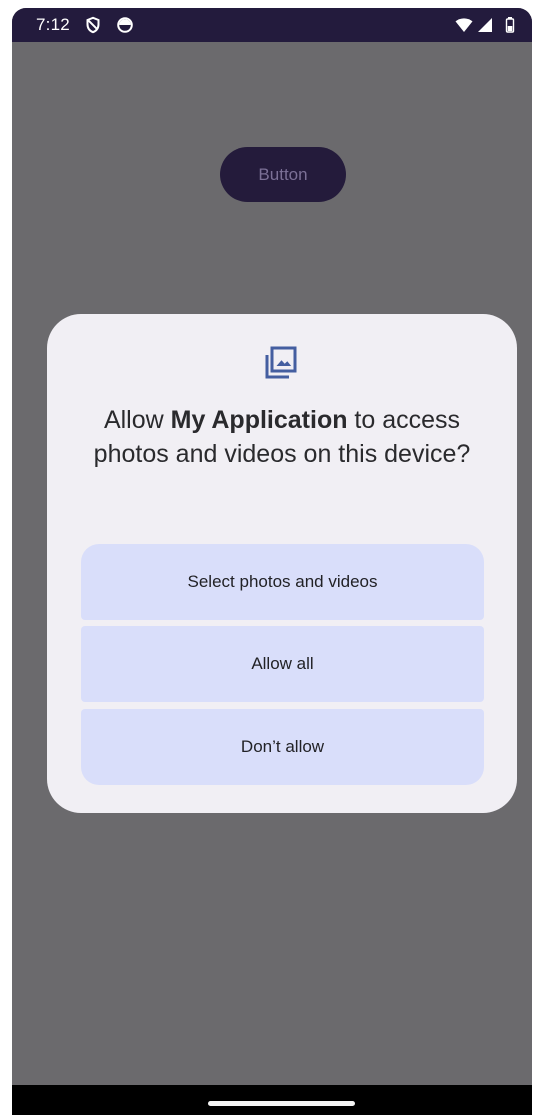  Describe the element at coordinates (282, 664) in the screenshot. I see `allow-all-button: Allow all` at that location.